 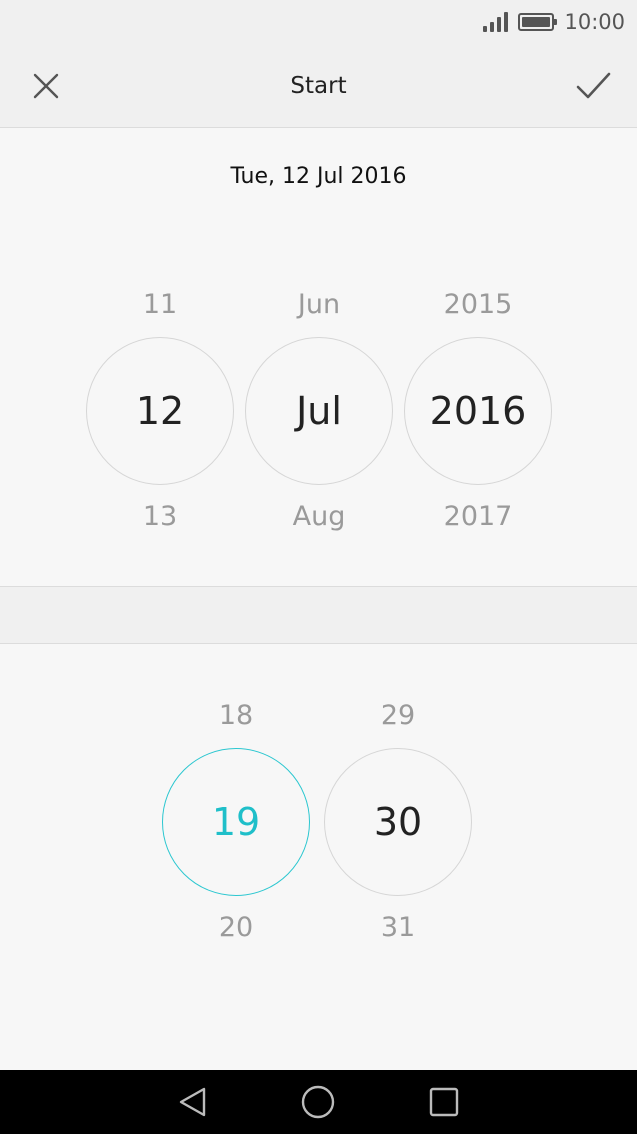 I want to click on hour-wheel: 18 19 20, so click(x=236, y=822).